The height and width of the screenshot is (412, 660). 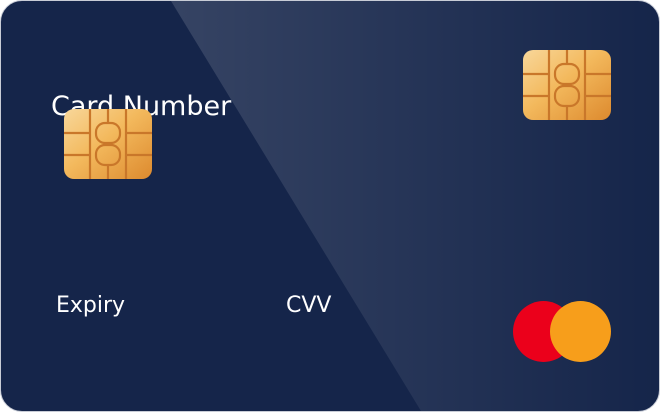 I want to click on expiry-label: Expiry, so click(x=91, y=305).